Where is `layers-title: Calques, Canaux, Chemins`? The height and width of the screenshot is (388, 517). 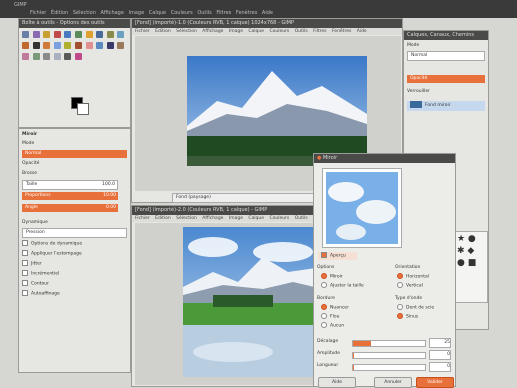 layers-title: Calques, Canaux, Chemins is located at coordinates (446, 35).